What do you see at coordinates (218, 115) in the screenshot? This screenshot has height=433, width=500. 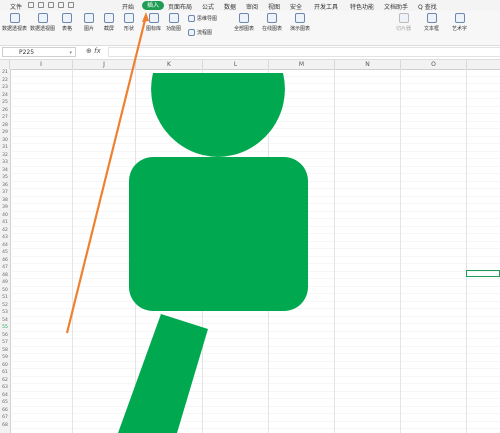 I see `head-shape` at bounding box center [218, 115].